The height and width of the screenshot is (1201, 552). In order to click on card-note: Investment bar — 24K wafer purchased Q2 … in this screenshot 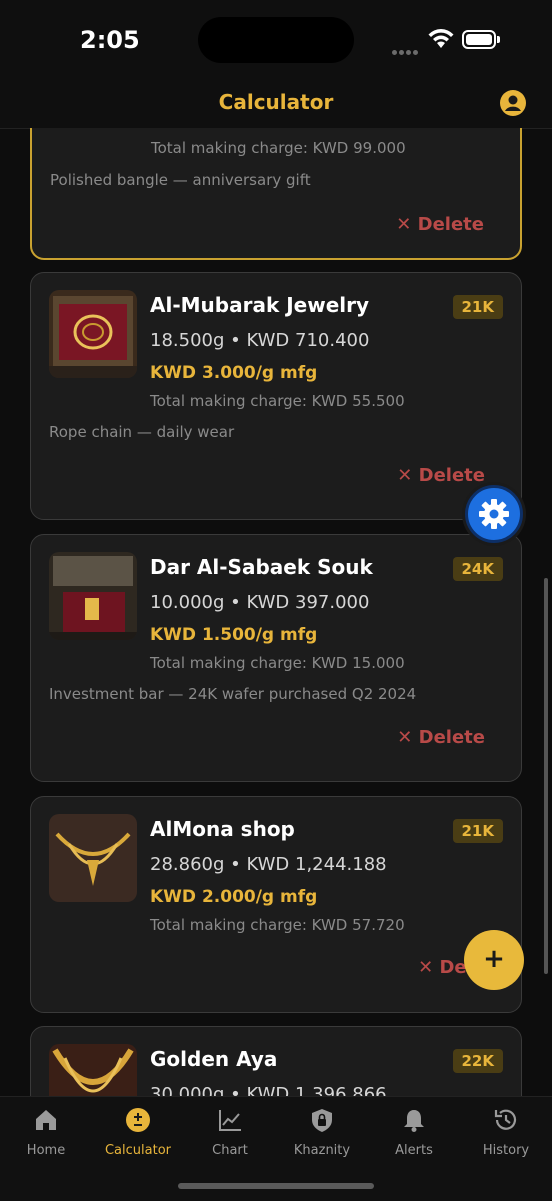, I will do `click(233, 694)`.